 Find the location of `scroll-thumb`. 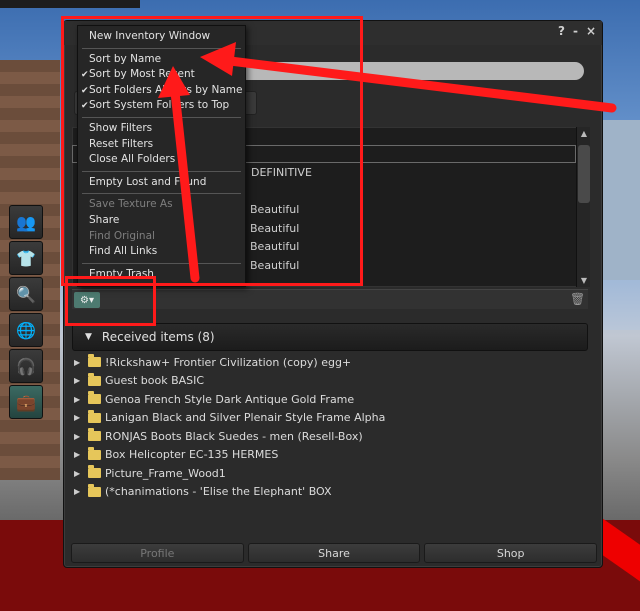

scroll-thumb is located at coordinates (584, 174).